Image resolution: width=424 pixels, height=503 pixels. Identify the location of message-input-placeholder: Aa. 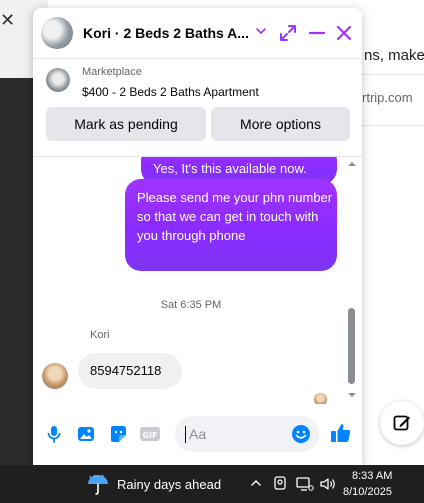
(198, 434).